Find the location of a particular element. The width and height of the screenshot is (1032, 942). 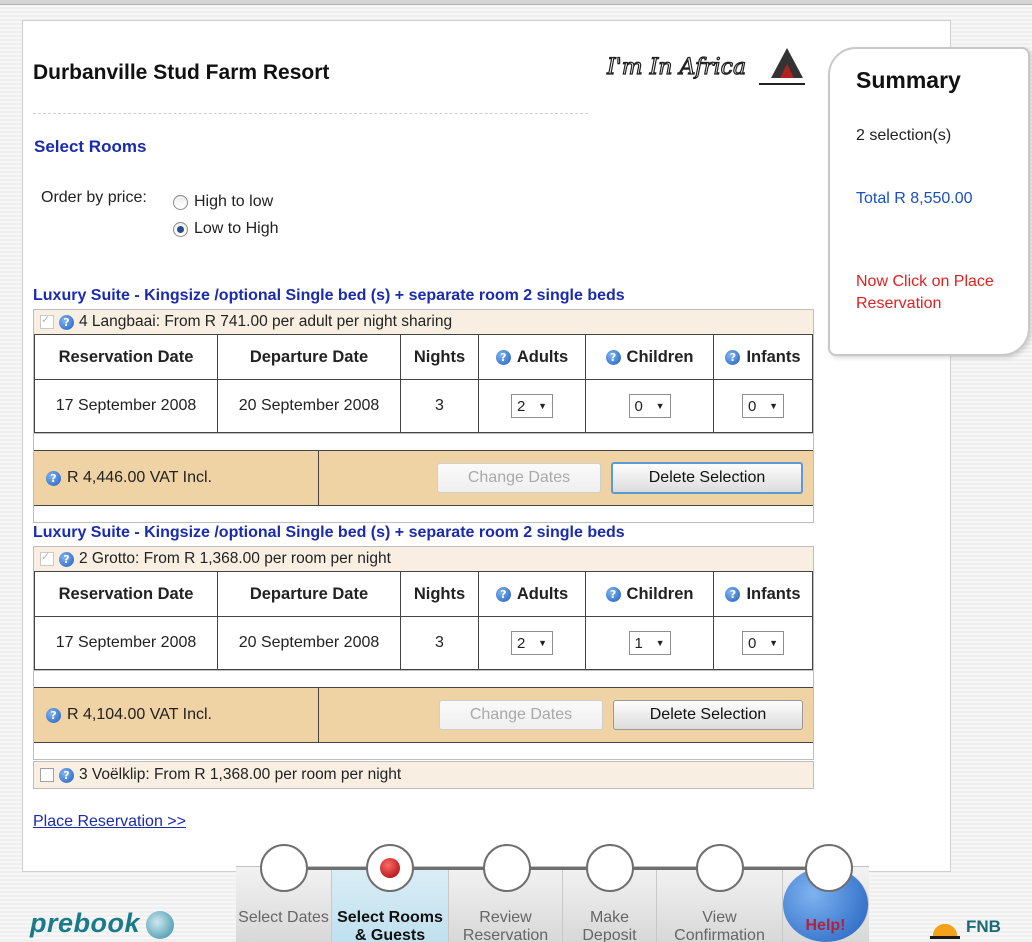

room-1-actions: Change Dates Delete Selection is located at coordinates (566, 478).